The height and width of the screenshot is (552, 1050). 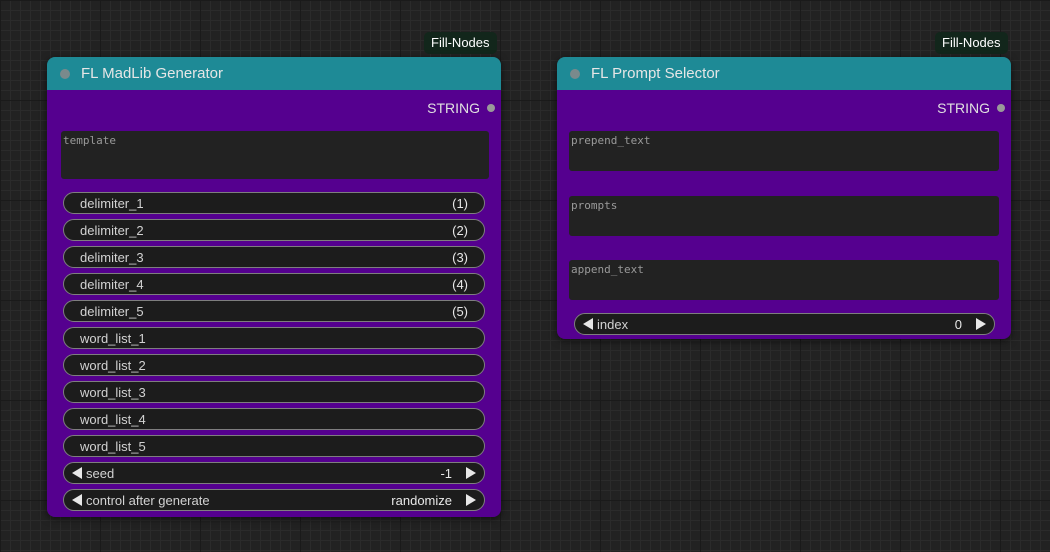 I want to click on next-option-arrow-icon, so click(x=471, y=500).